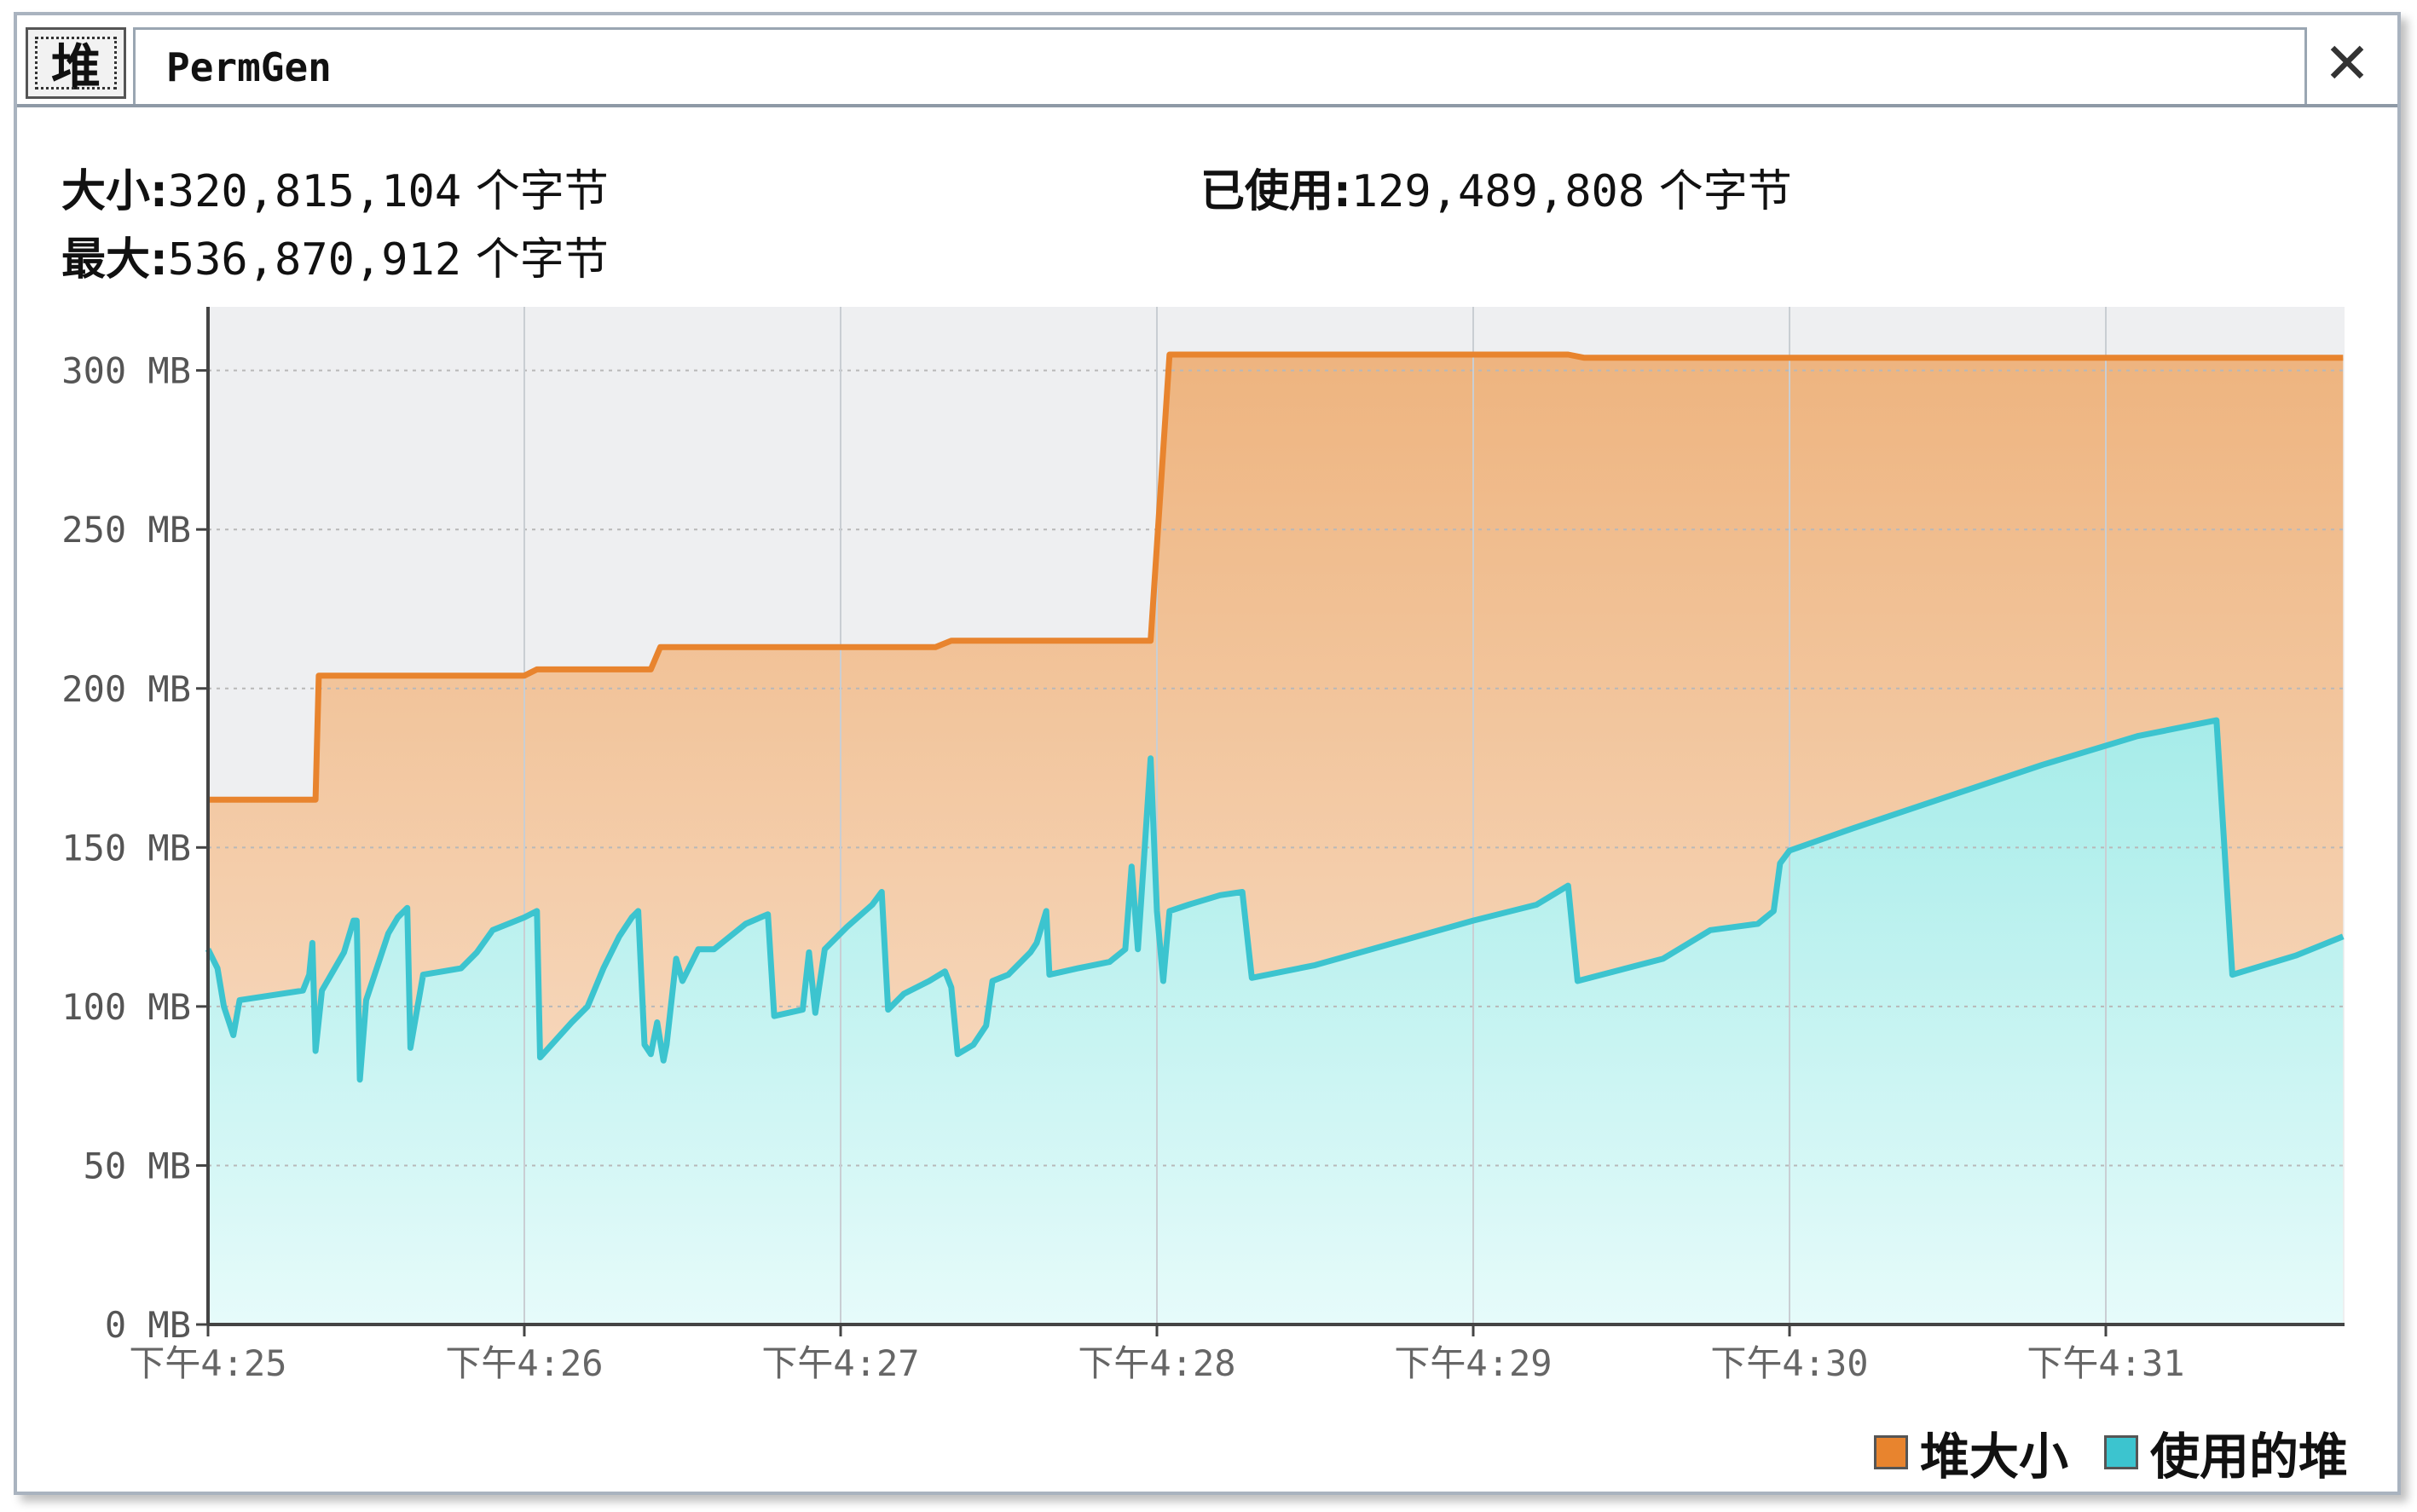 This screenshot has height=1512, width=2417. Describe the element at coordinates (126, 848) in the screenshot. I see `y-tick-label: 150 MB` at that location.